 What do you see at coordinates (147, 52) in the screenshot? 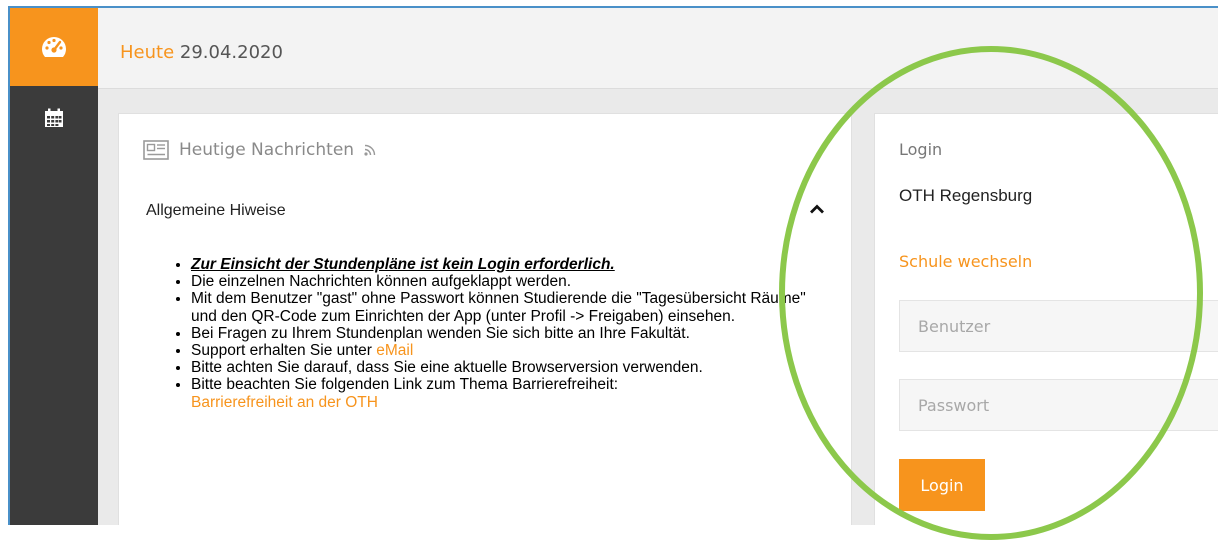
I see `today-label: Heute` at bounding box center [147, 52].